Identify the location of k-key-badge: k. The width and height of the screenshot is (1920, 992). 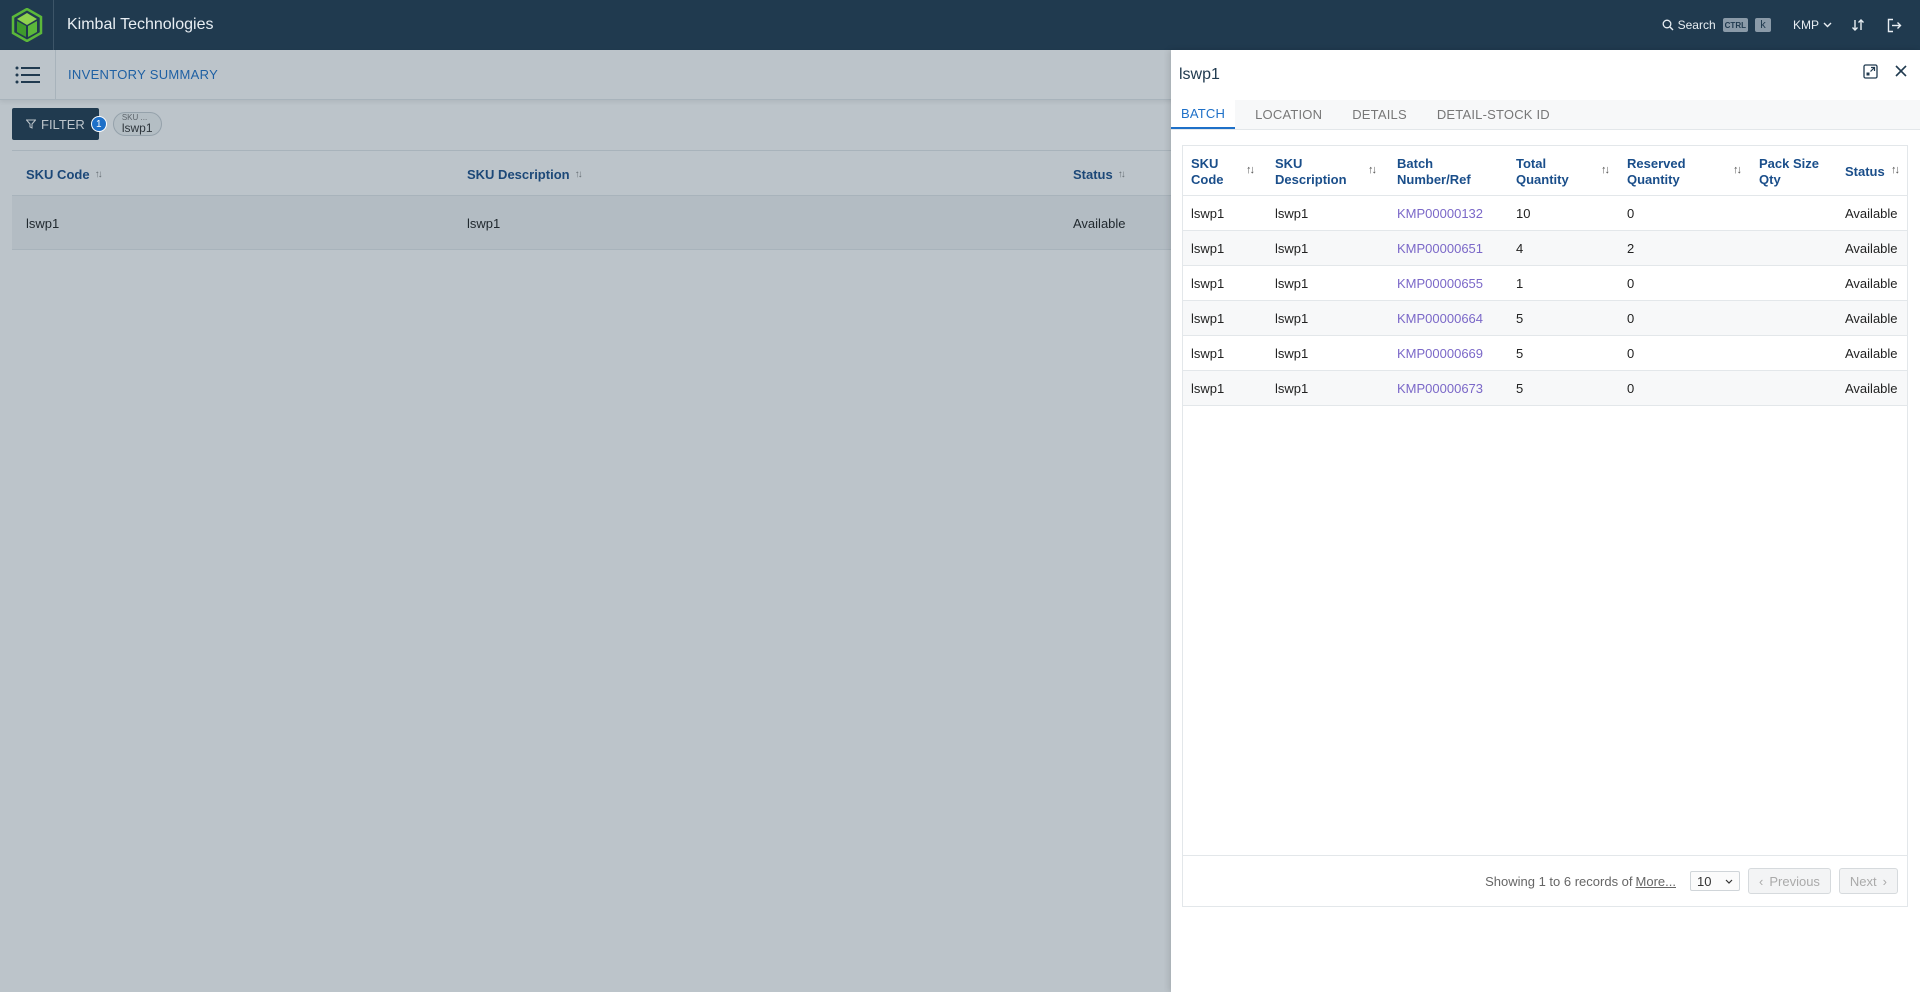
(1762, 25).